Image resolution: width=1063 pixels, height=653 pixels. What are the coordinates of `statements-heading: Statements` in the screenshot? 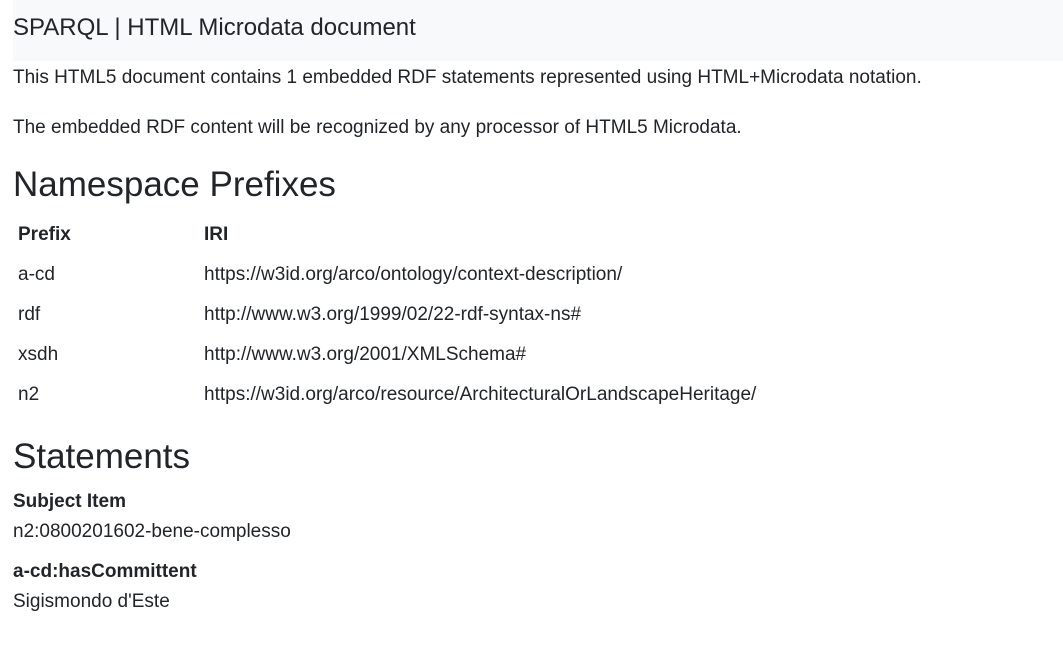 It's located at (102, 456).